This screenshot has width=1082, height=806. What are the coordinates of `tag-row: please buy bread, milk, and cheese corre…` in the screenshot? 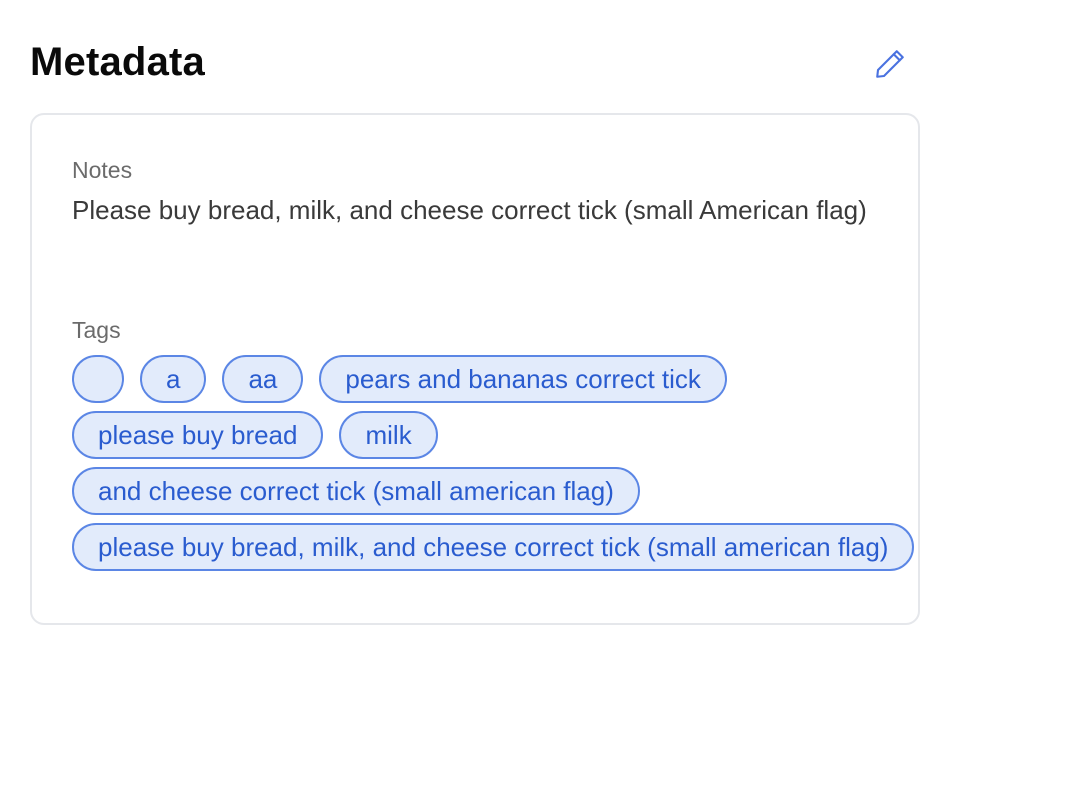 It's located at (572, 547).